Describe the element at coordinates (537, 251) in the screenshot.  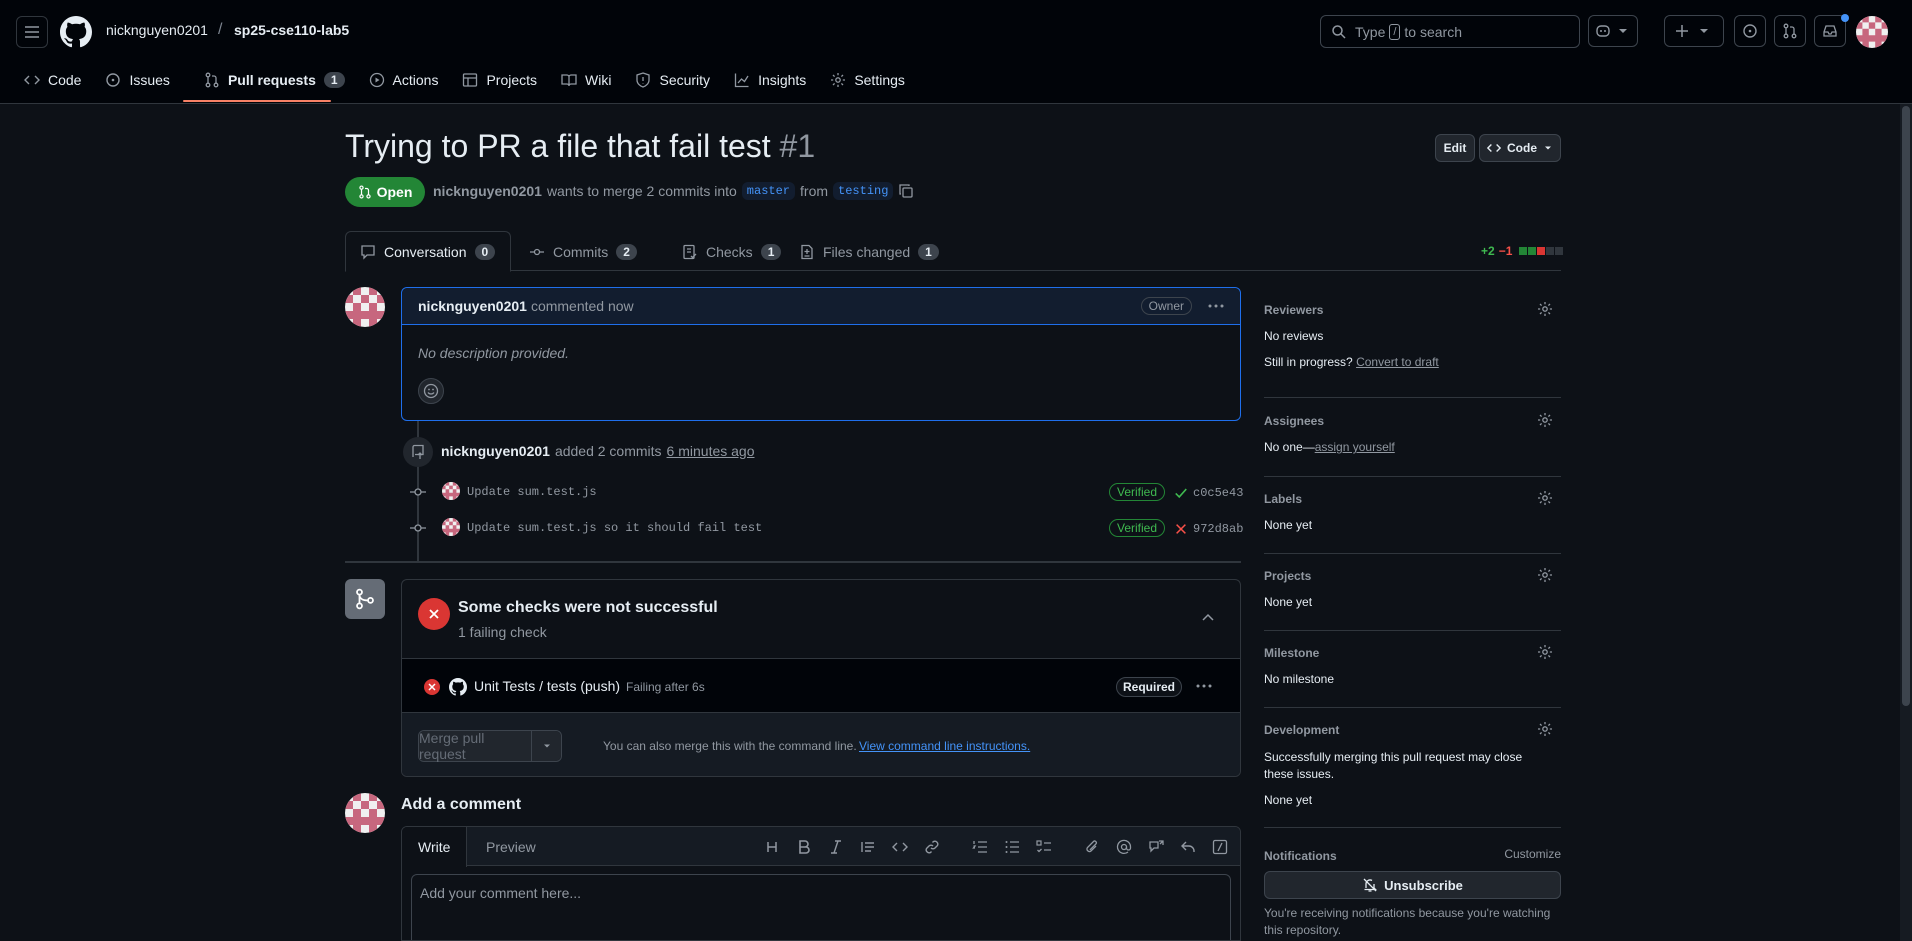
I see `commit-icon` at that location.